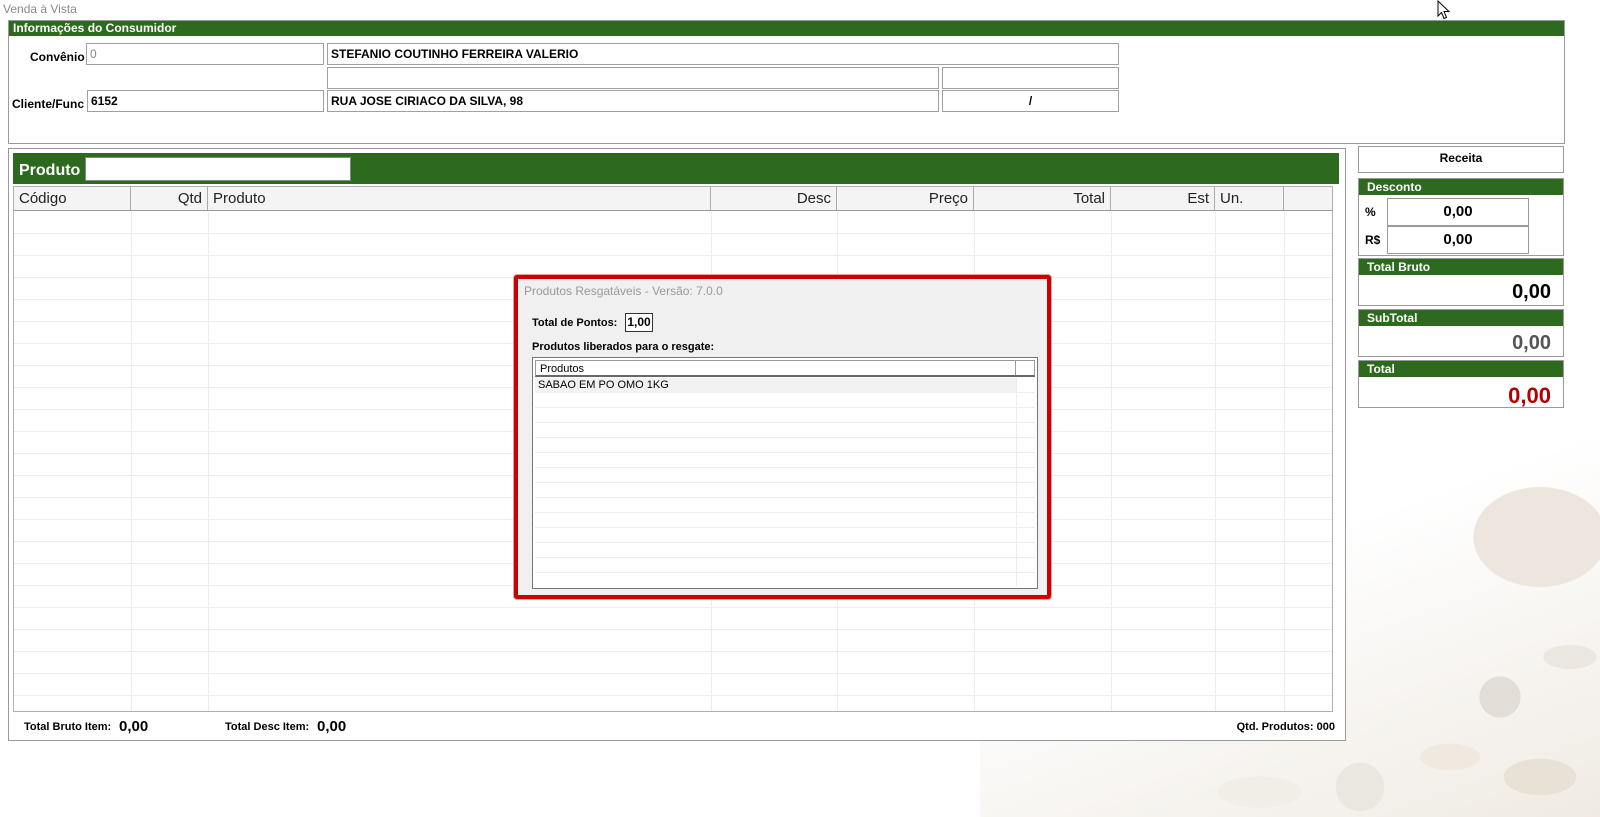 The width and height of the screenshot is (1600, 817). What do you see at coordinates (1042, 198) in the screenshot?
I see `column-total: Total` at bounding box center [1042, 198].